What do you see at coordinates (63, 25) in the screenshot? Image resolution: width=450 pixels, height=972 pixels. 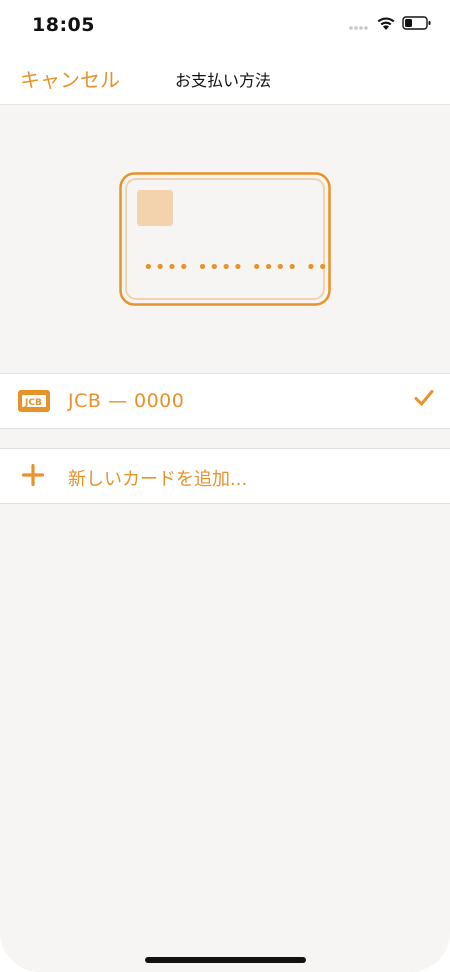 I see `status-time: 18:05` at bounding box center [63, 25].